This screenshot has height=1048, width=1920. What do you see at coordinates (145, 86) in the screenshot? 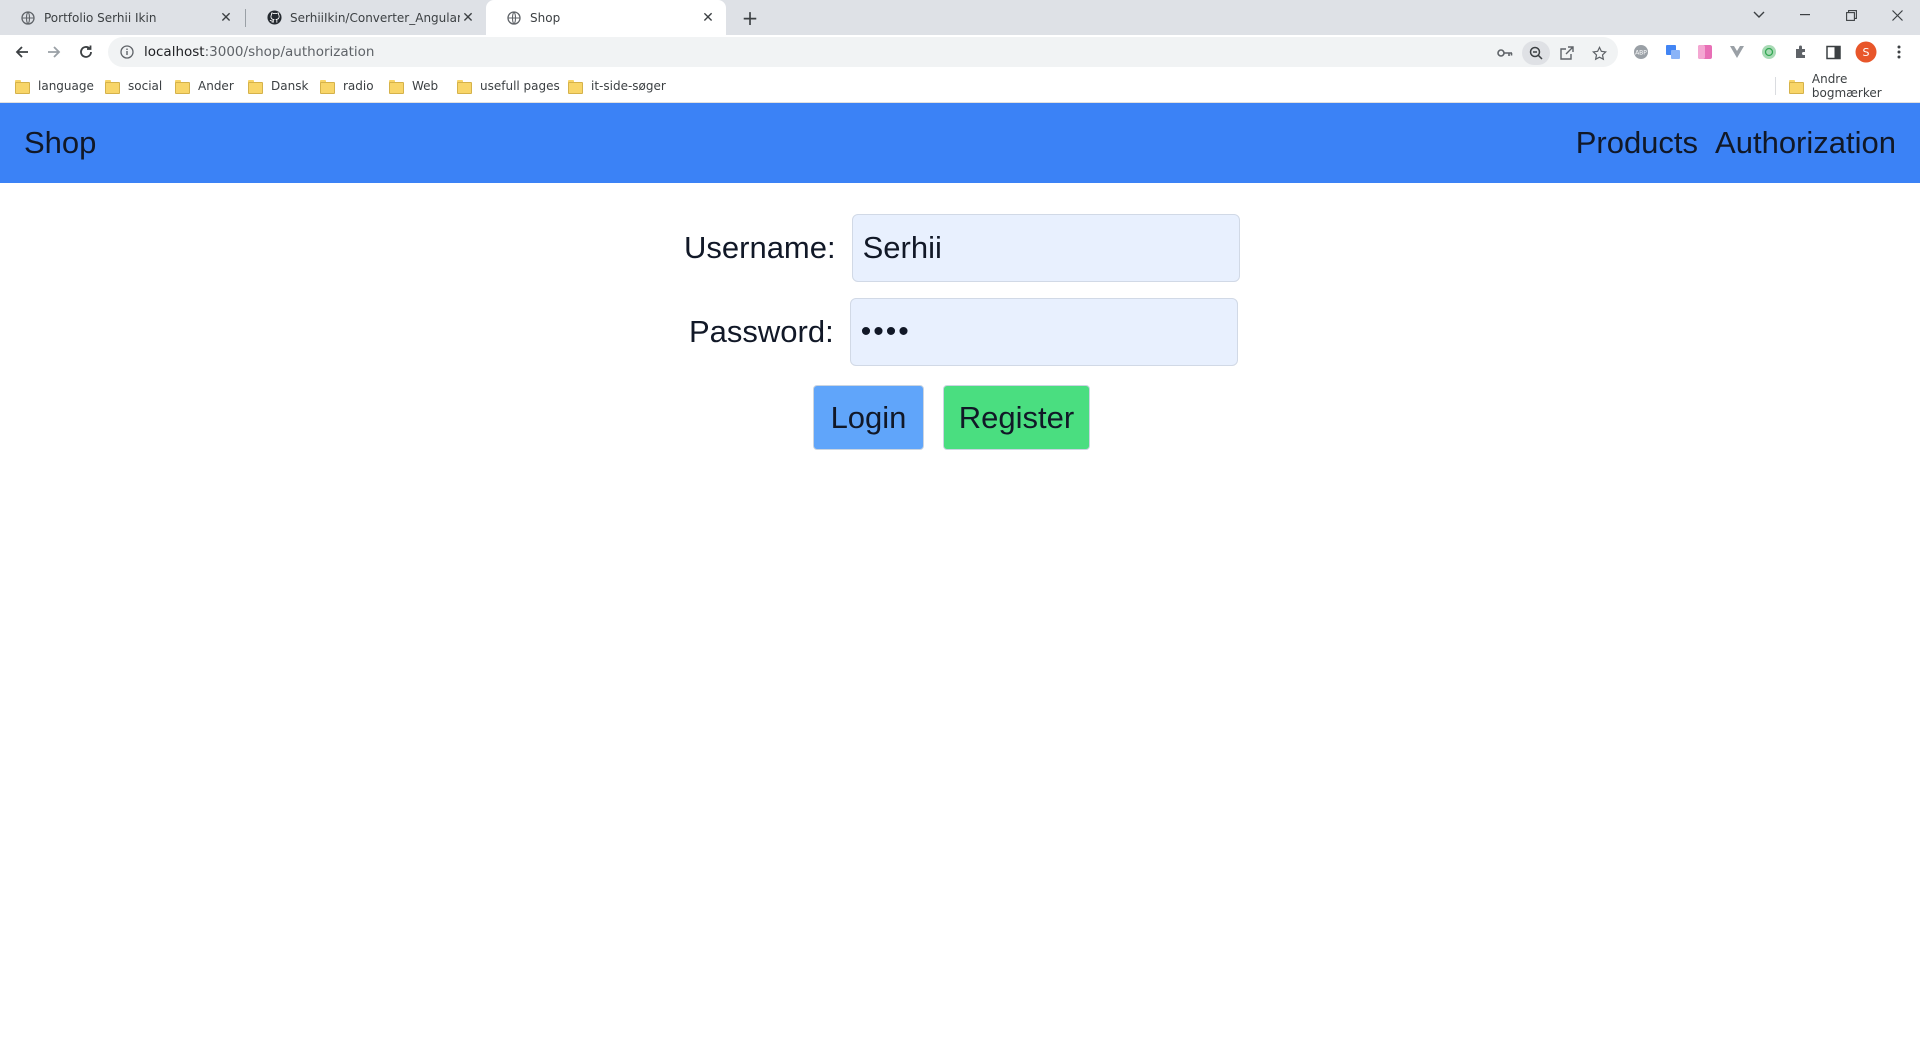
I see `bookmark-label: social` at bounding box center [145, 86].